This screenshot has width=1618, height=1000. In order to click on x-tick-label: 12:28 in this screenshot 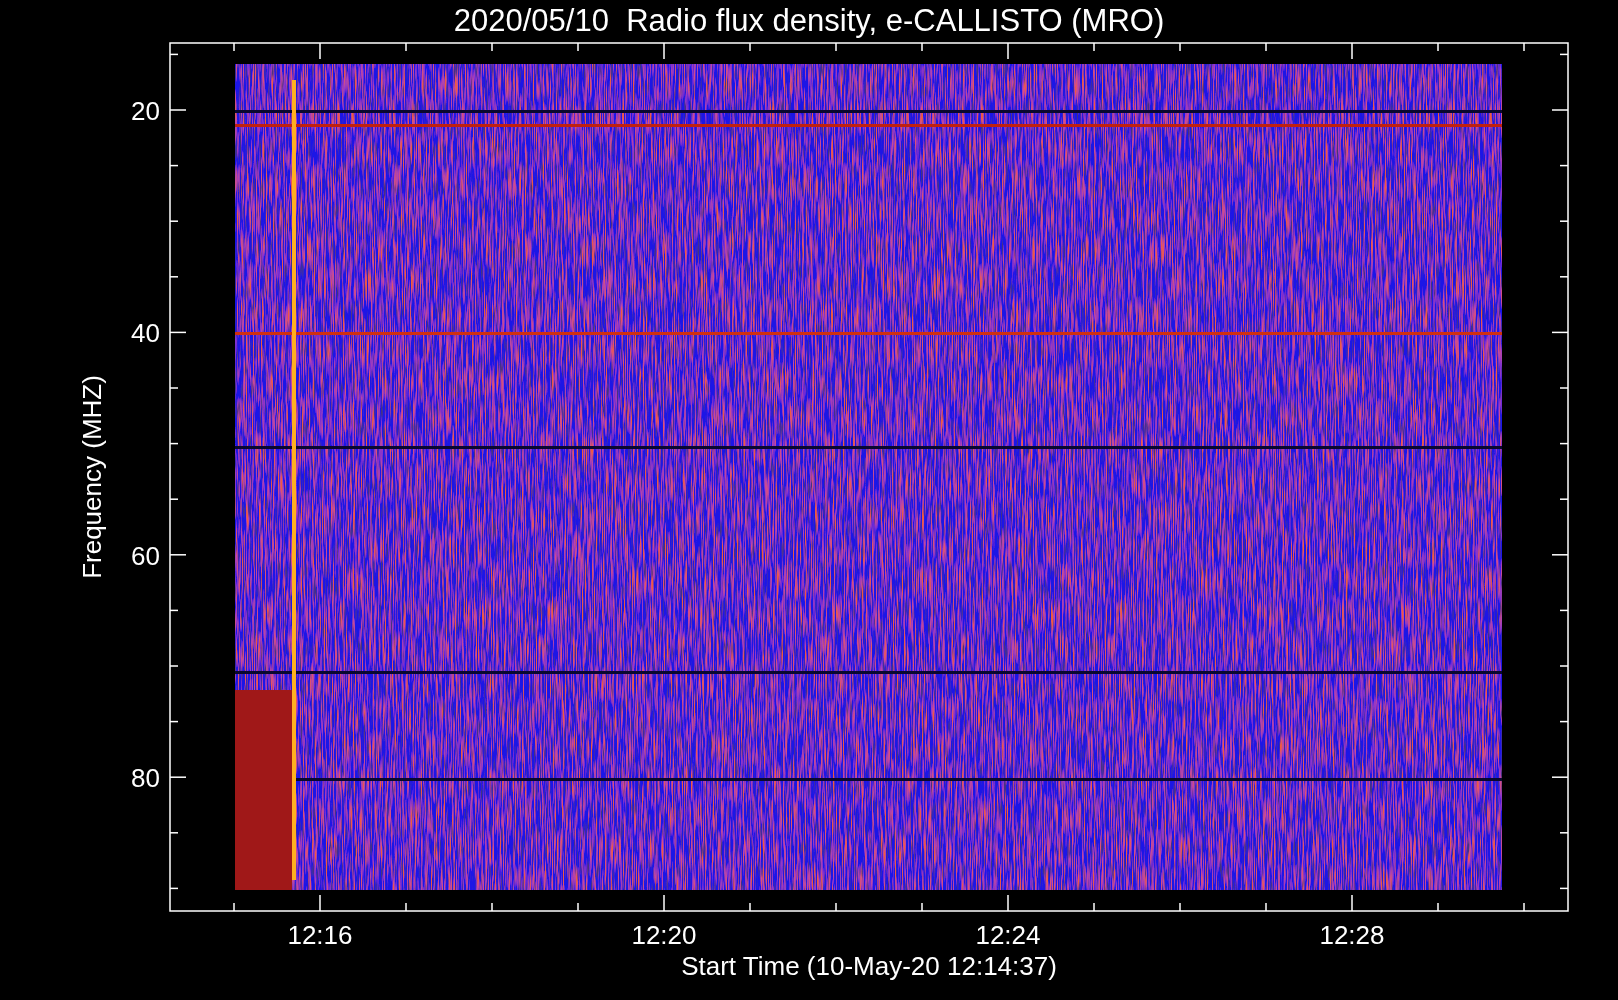, I will do `click(1352, 935)`.